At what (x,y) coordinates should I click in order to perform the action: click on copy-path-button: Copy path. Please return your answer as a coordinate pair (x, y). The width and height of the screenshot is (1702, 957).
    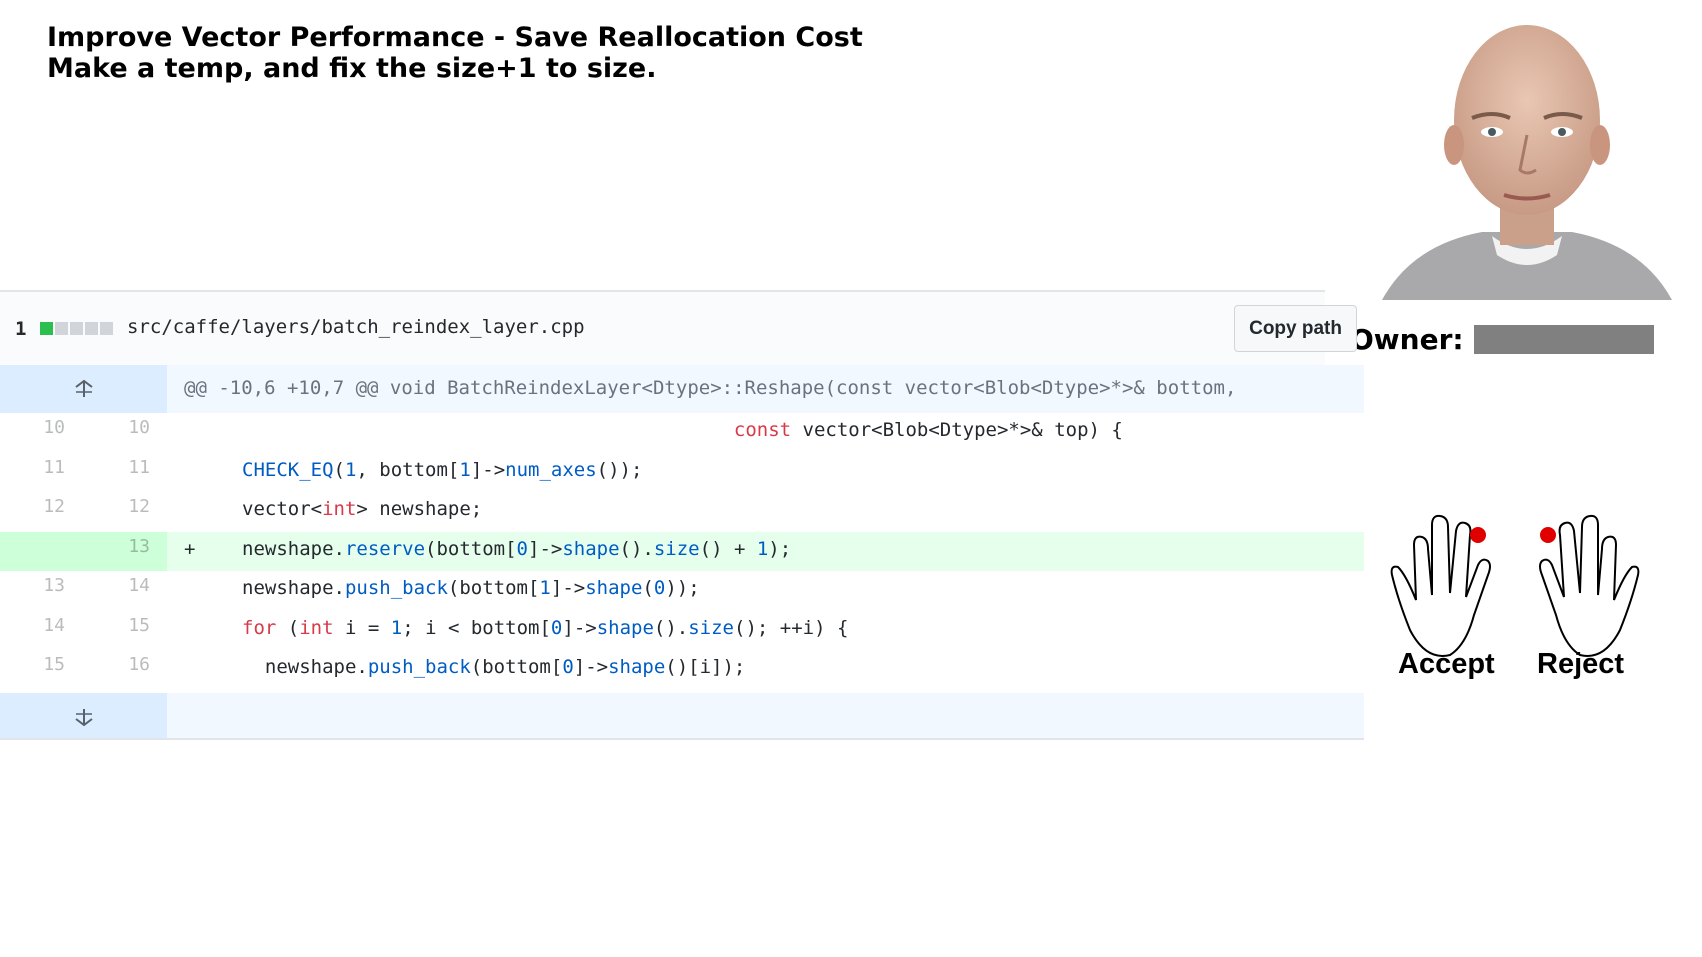
    Looking at the image, I should click on (1295, 328).